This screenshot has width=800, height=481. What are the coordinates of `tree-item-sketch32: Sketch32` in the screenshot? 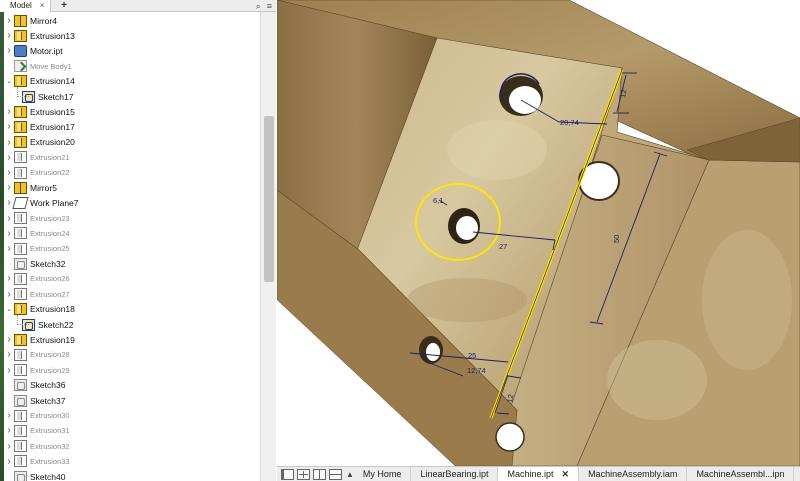 It's located at (34, 263).